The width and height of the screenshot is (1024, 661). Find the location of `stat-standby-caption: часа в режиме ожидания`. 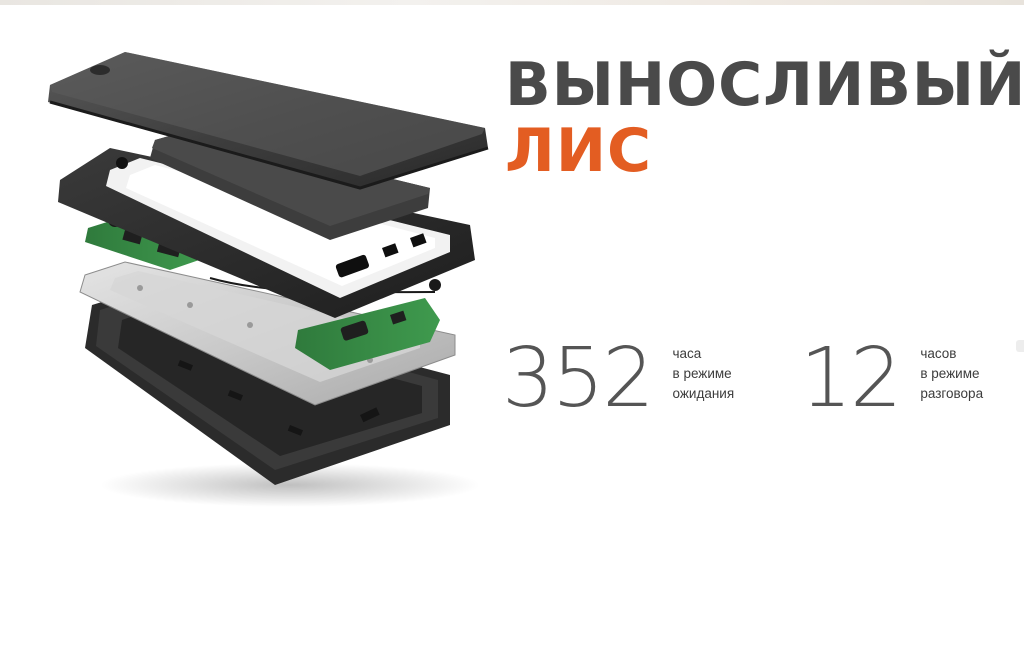

stat-standby-caption: часа в режиме ожидания is located at coordinates (704, 374).